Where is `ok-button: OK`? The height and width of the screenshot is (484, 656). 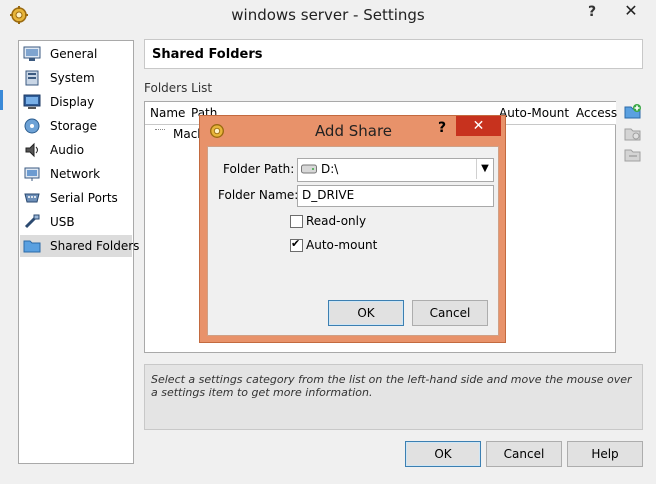
ok-button: OK is located at coordinates (443, 454).